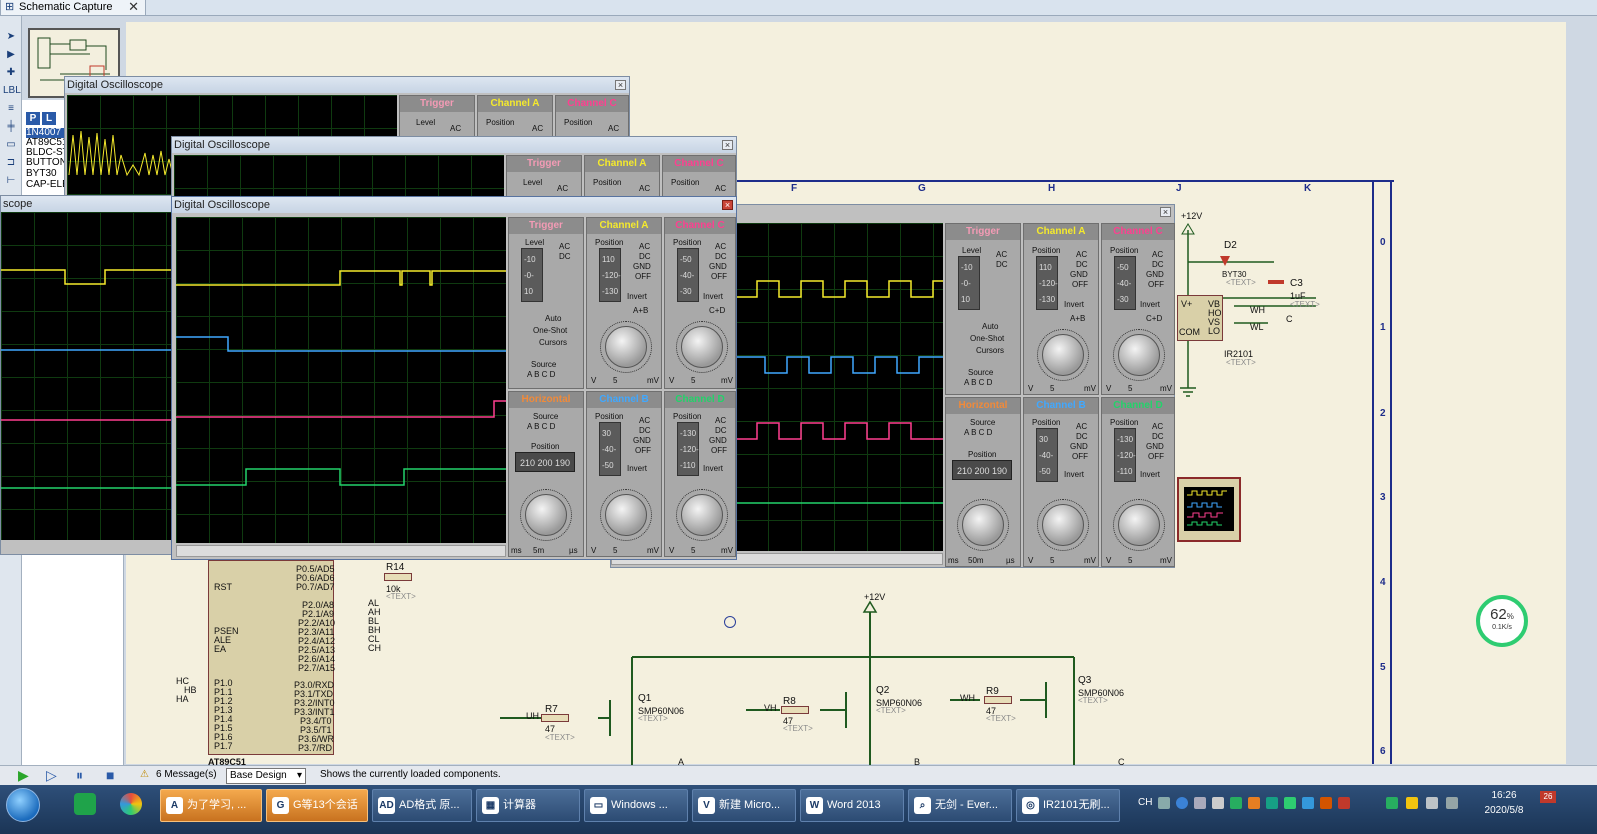 Image resolution: width=1597 pixels, height=834 pixels. Describe the element at coordinates (182, 699) in the screenshot. I see `net-label: HA` at that location.